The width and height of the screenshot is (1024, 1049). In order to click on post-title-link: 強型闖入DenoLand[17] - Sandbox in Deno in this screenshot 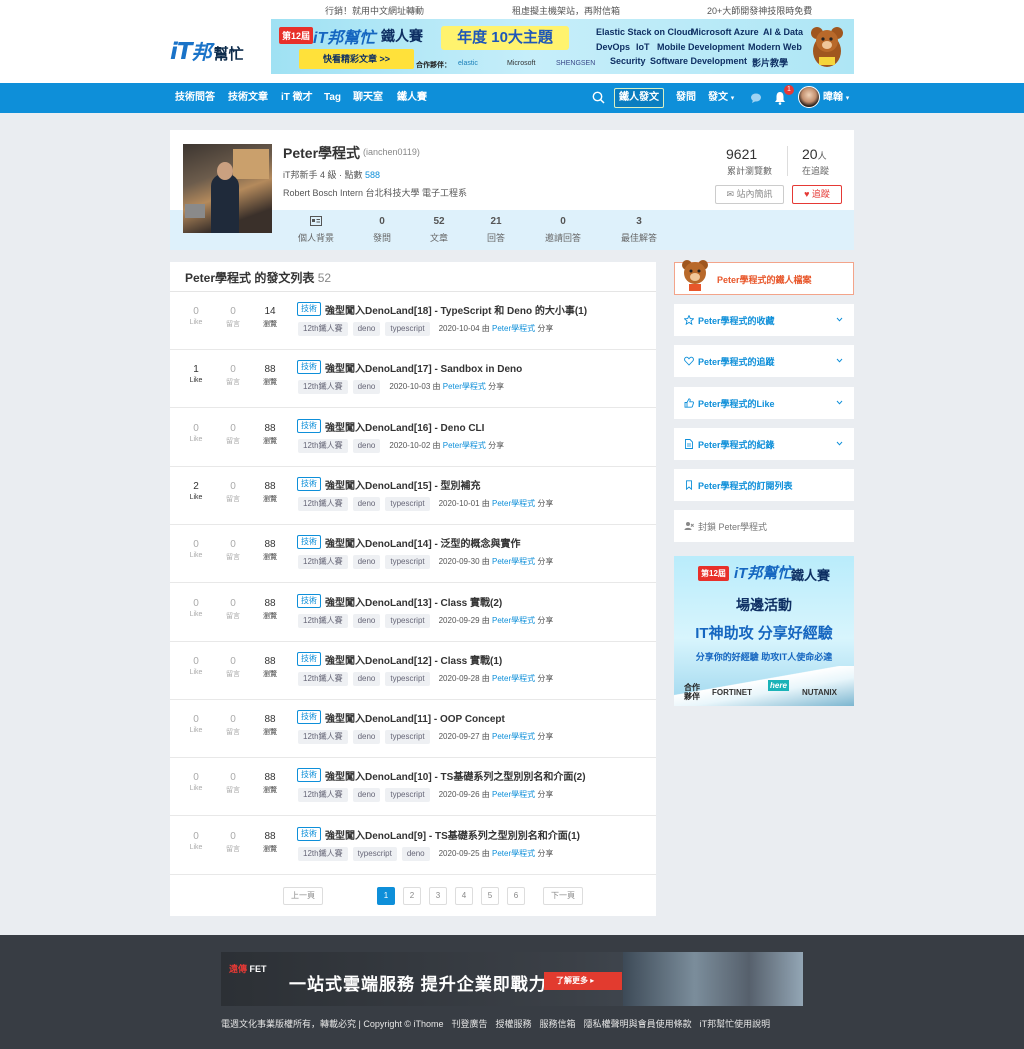, I will do `click(423, 367)`.